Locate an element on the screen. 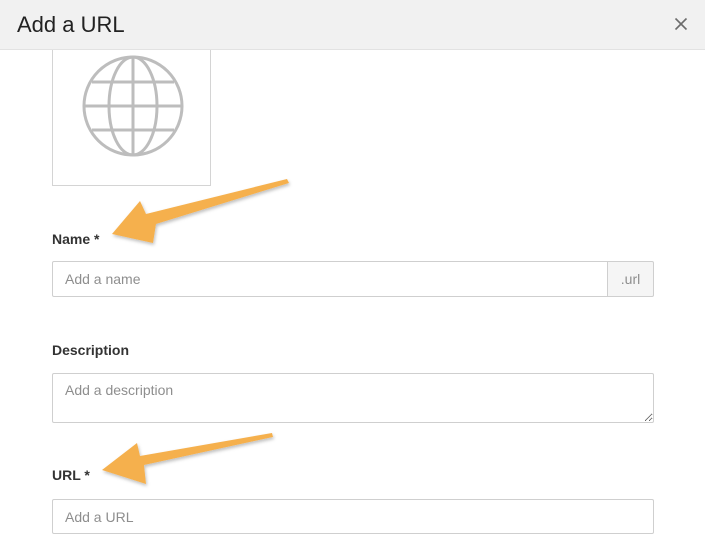 The width and height of the screenshot is (705, 543). description-input is located at coordinates (353, 398).